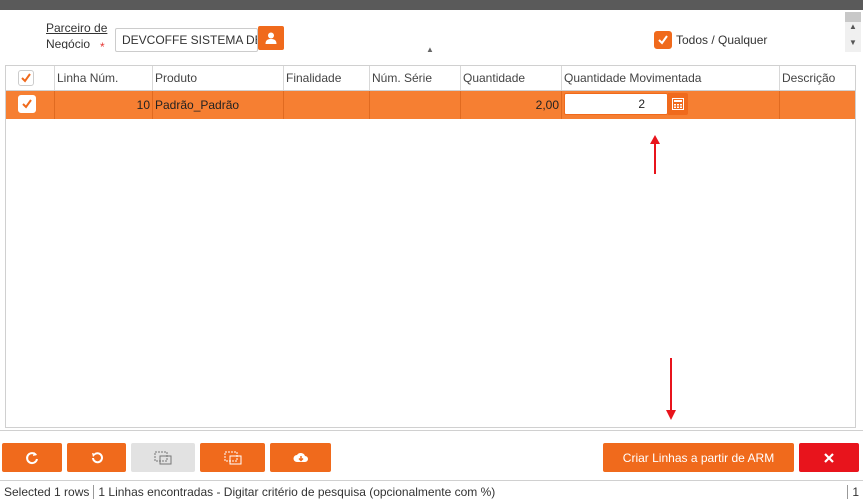 The image size is (863, 502). Describe the element at coordinates (102, 47) in the screenshot. I see `required-marker: *` at that location.